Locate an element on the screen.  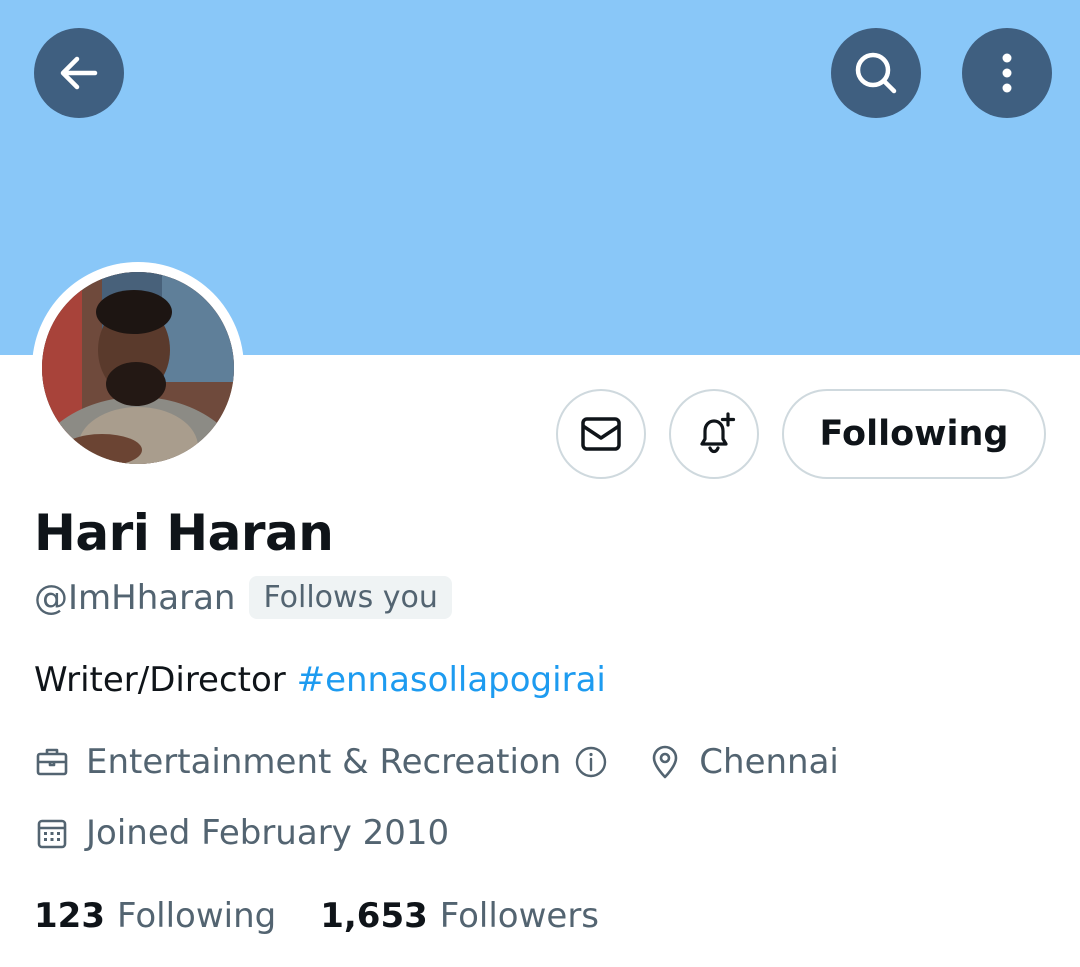
follow-counts: 123 Following 1,653 Followers is located at coordinates (316, 916).